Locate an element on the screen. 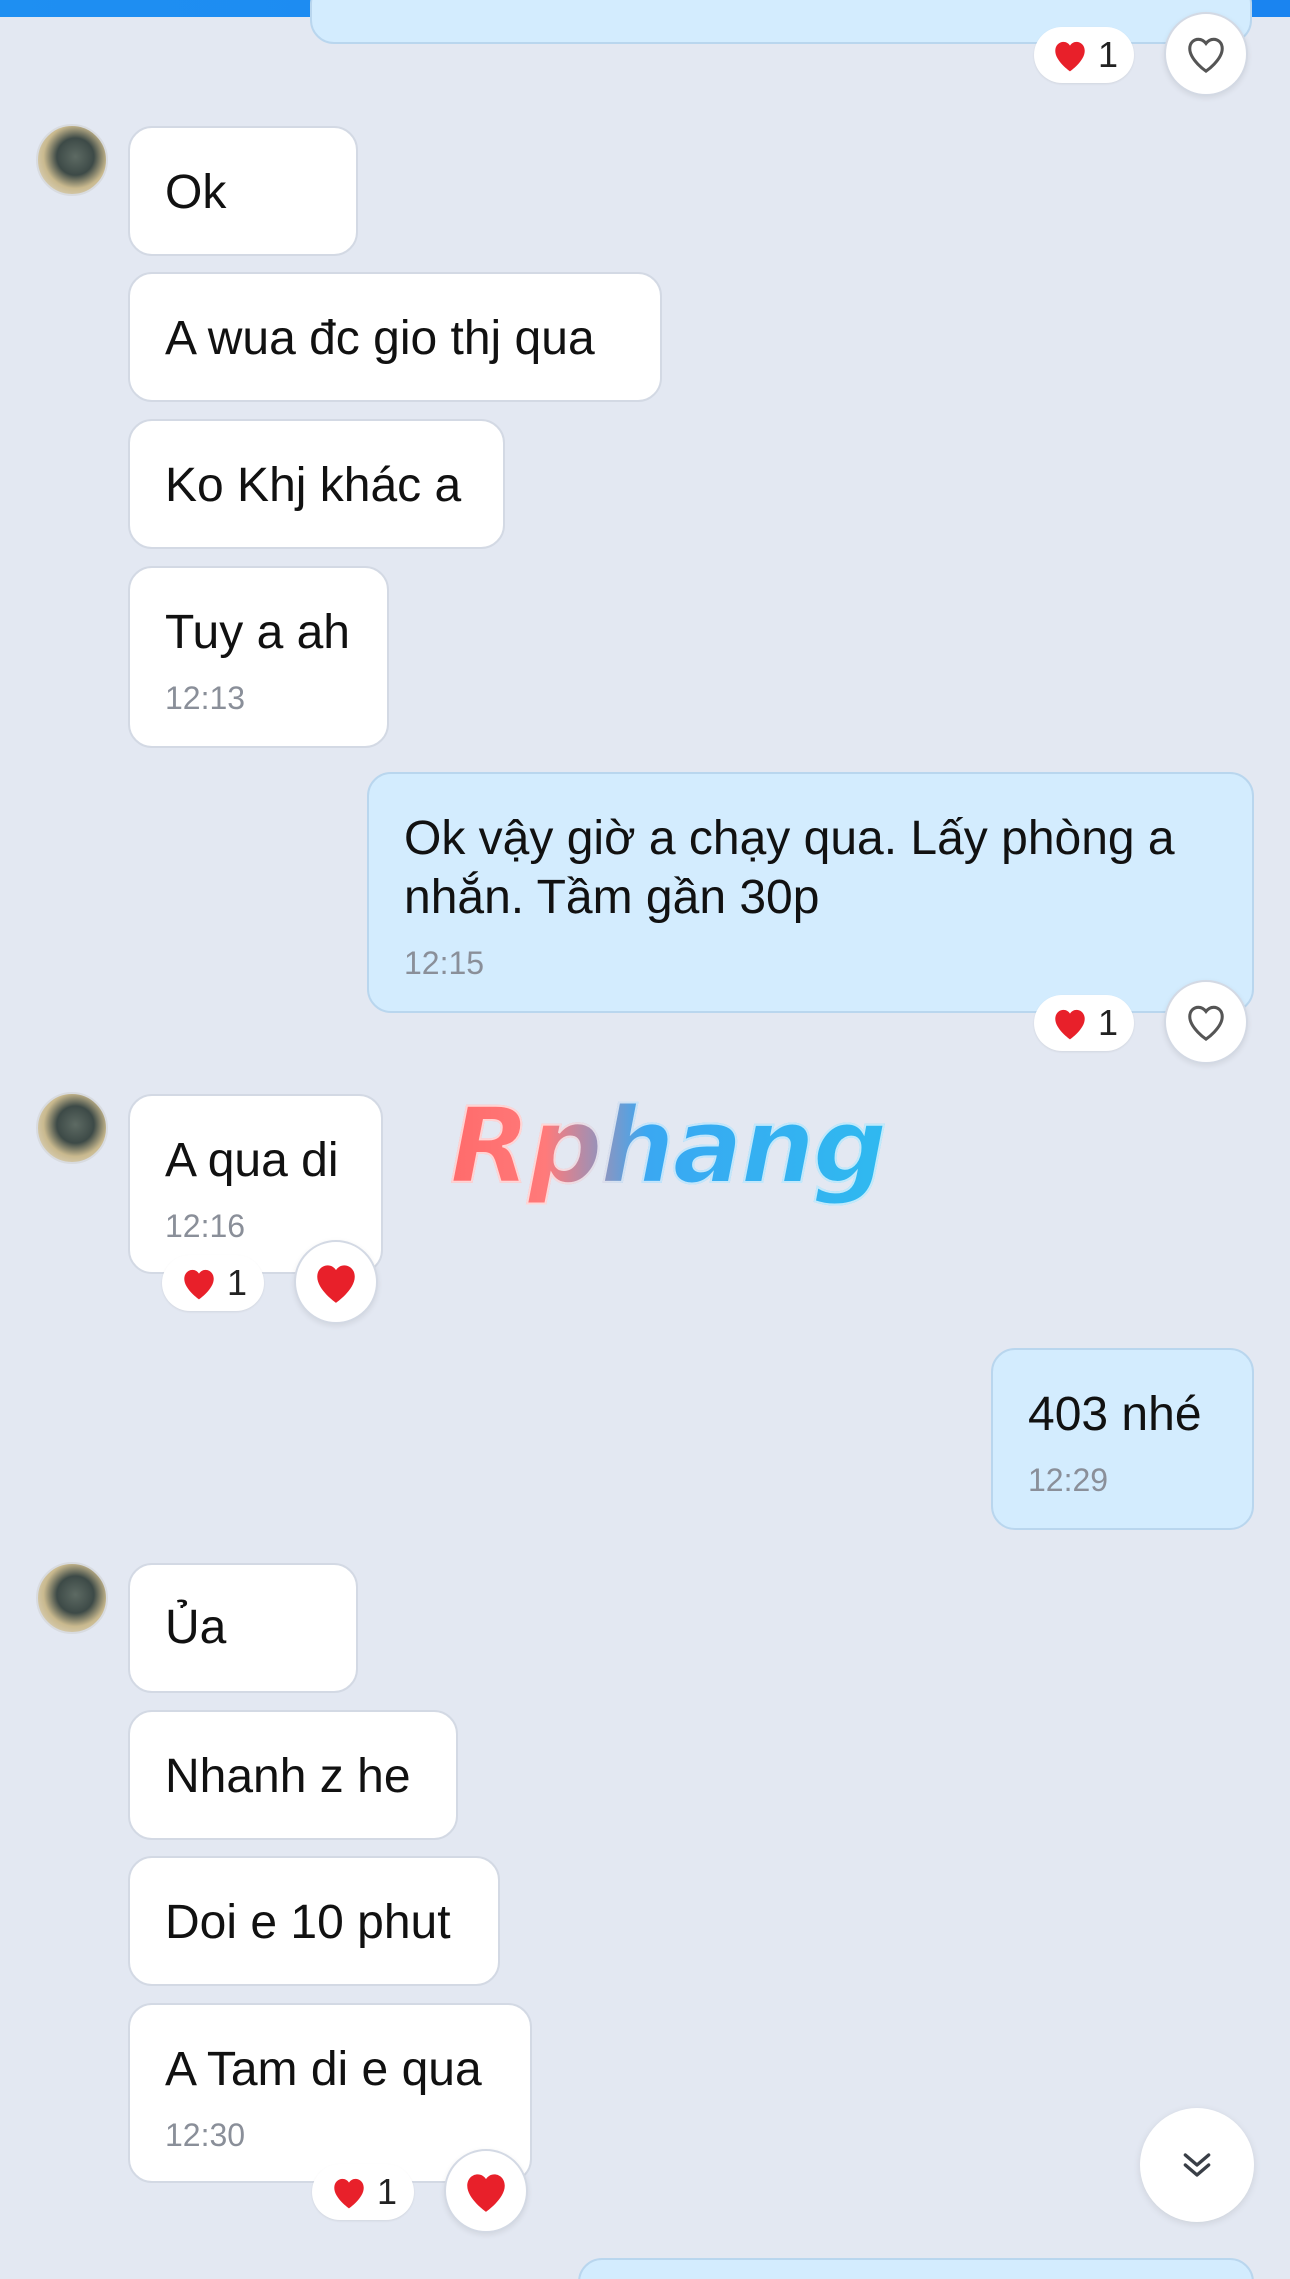 The image size is (1290, 2279). incoming-message: Ủa is located at coordinates (243, 1628).